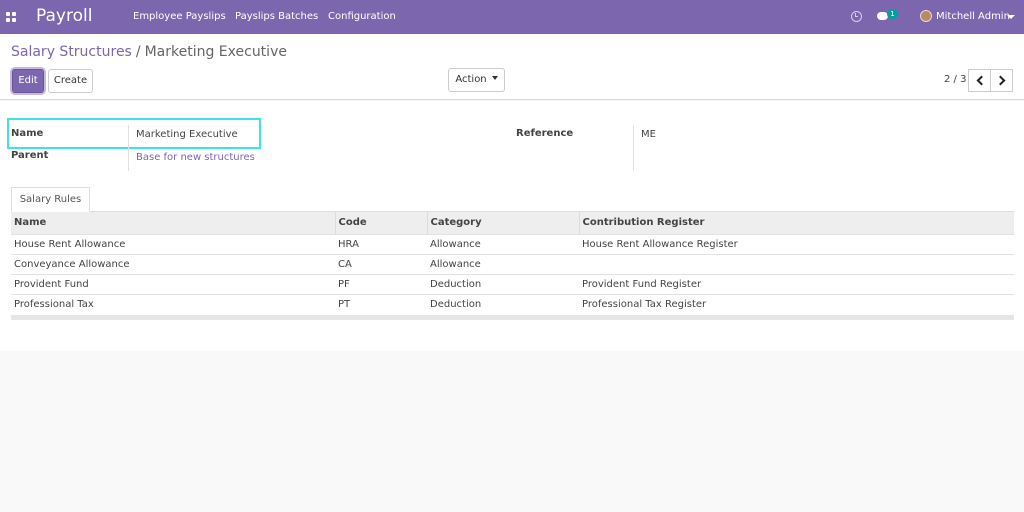 The height and width of the screenshot is (512, 1024). I want to click on table-row: Conveyance Allowance CA Allowance, so click(512, 263).